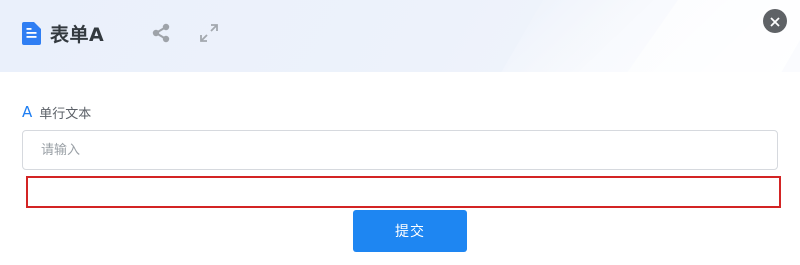 The height and width of the screenshot is (265, 800). What do you see at coordinates (209, 33) in the screenshot?
I see `expand-icon` at bounding box center [209, 33].